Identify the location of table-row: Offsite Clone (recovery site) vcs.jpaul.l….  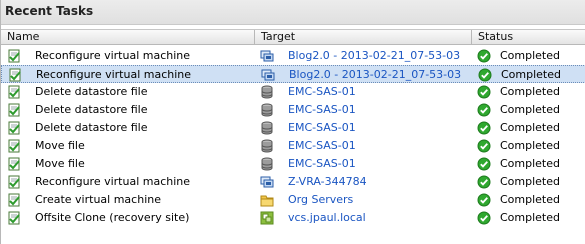
(293, 218).